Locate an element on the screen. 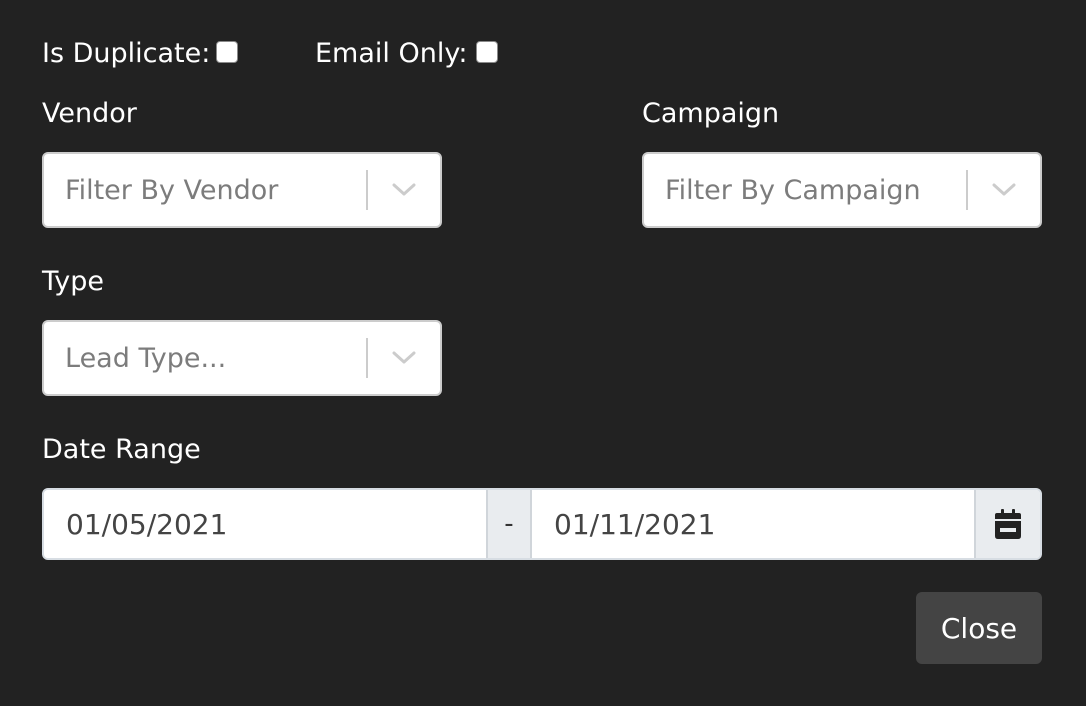  start-date-input: 01/05/2021 is located at coordinates (265, 524).